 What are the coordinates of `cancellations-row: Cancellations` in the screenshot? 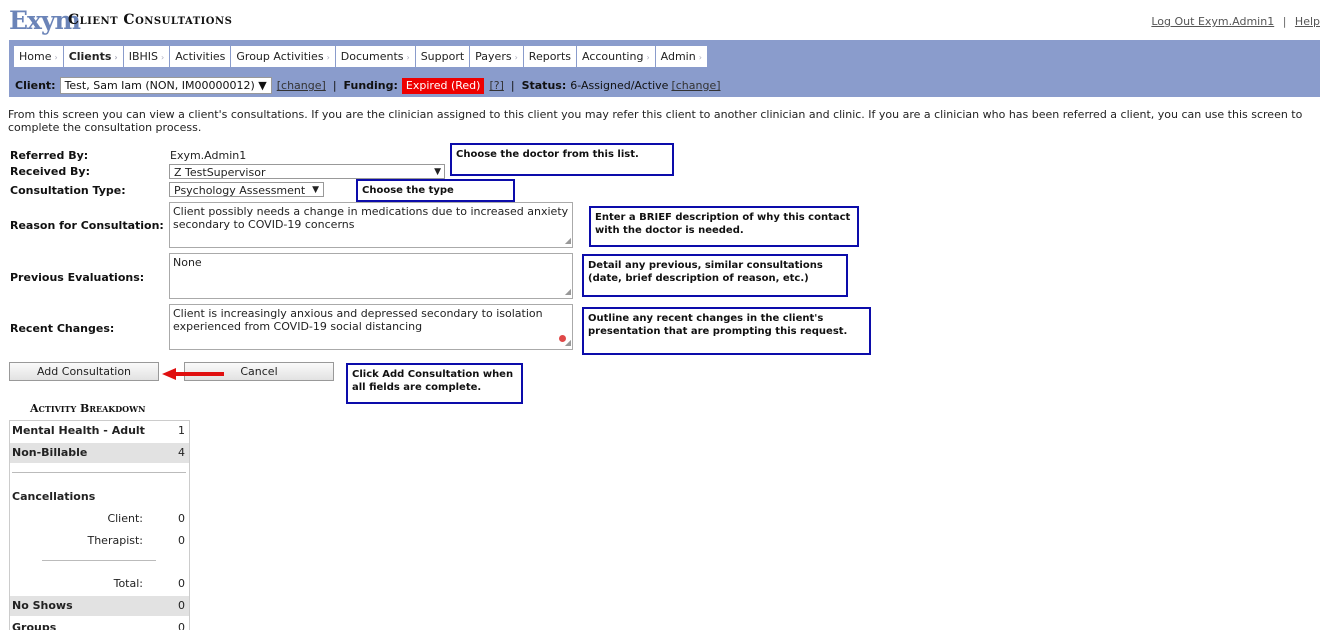 It's located at (99, 497).